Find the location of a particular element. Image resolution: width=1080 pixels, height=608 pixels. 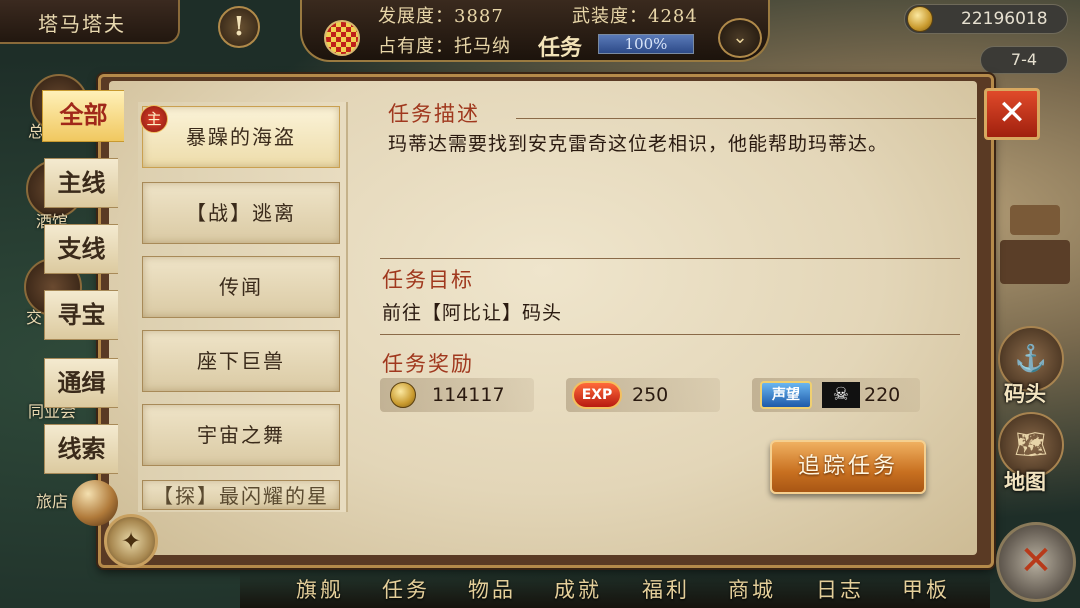

nav-welfare: 福利 is located at coordinates (666, 589).